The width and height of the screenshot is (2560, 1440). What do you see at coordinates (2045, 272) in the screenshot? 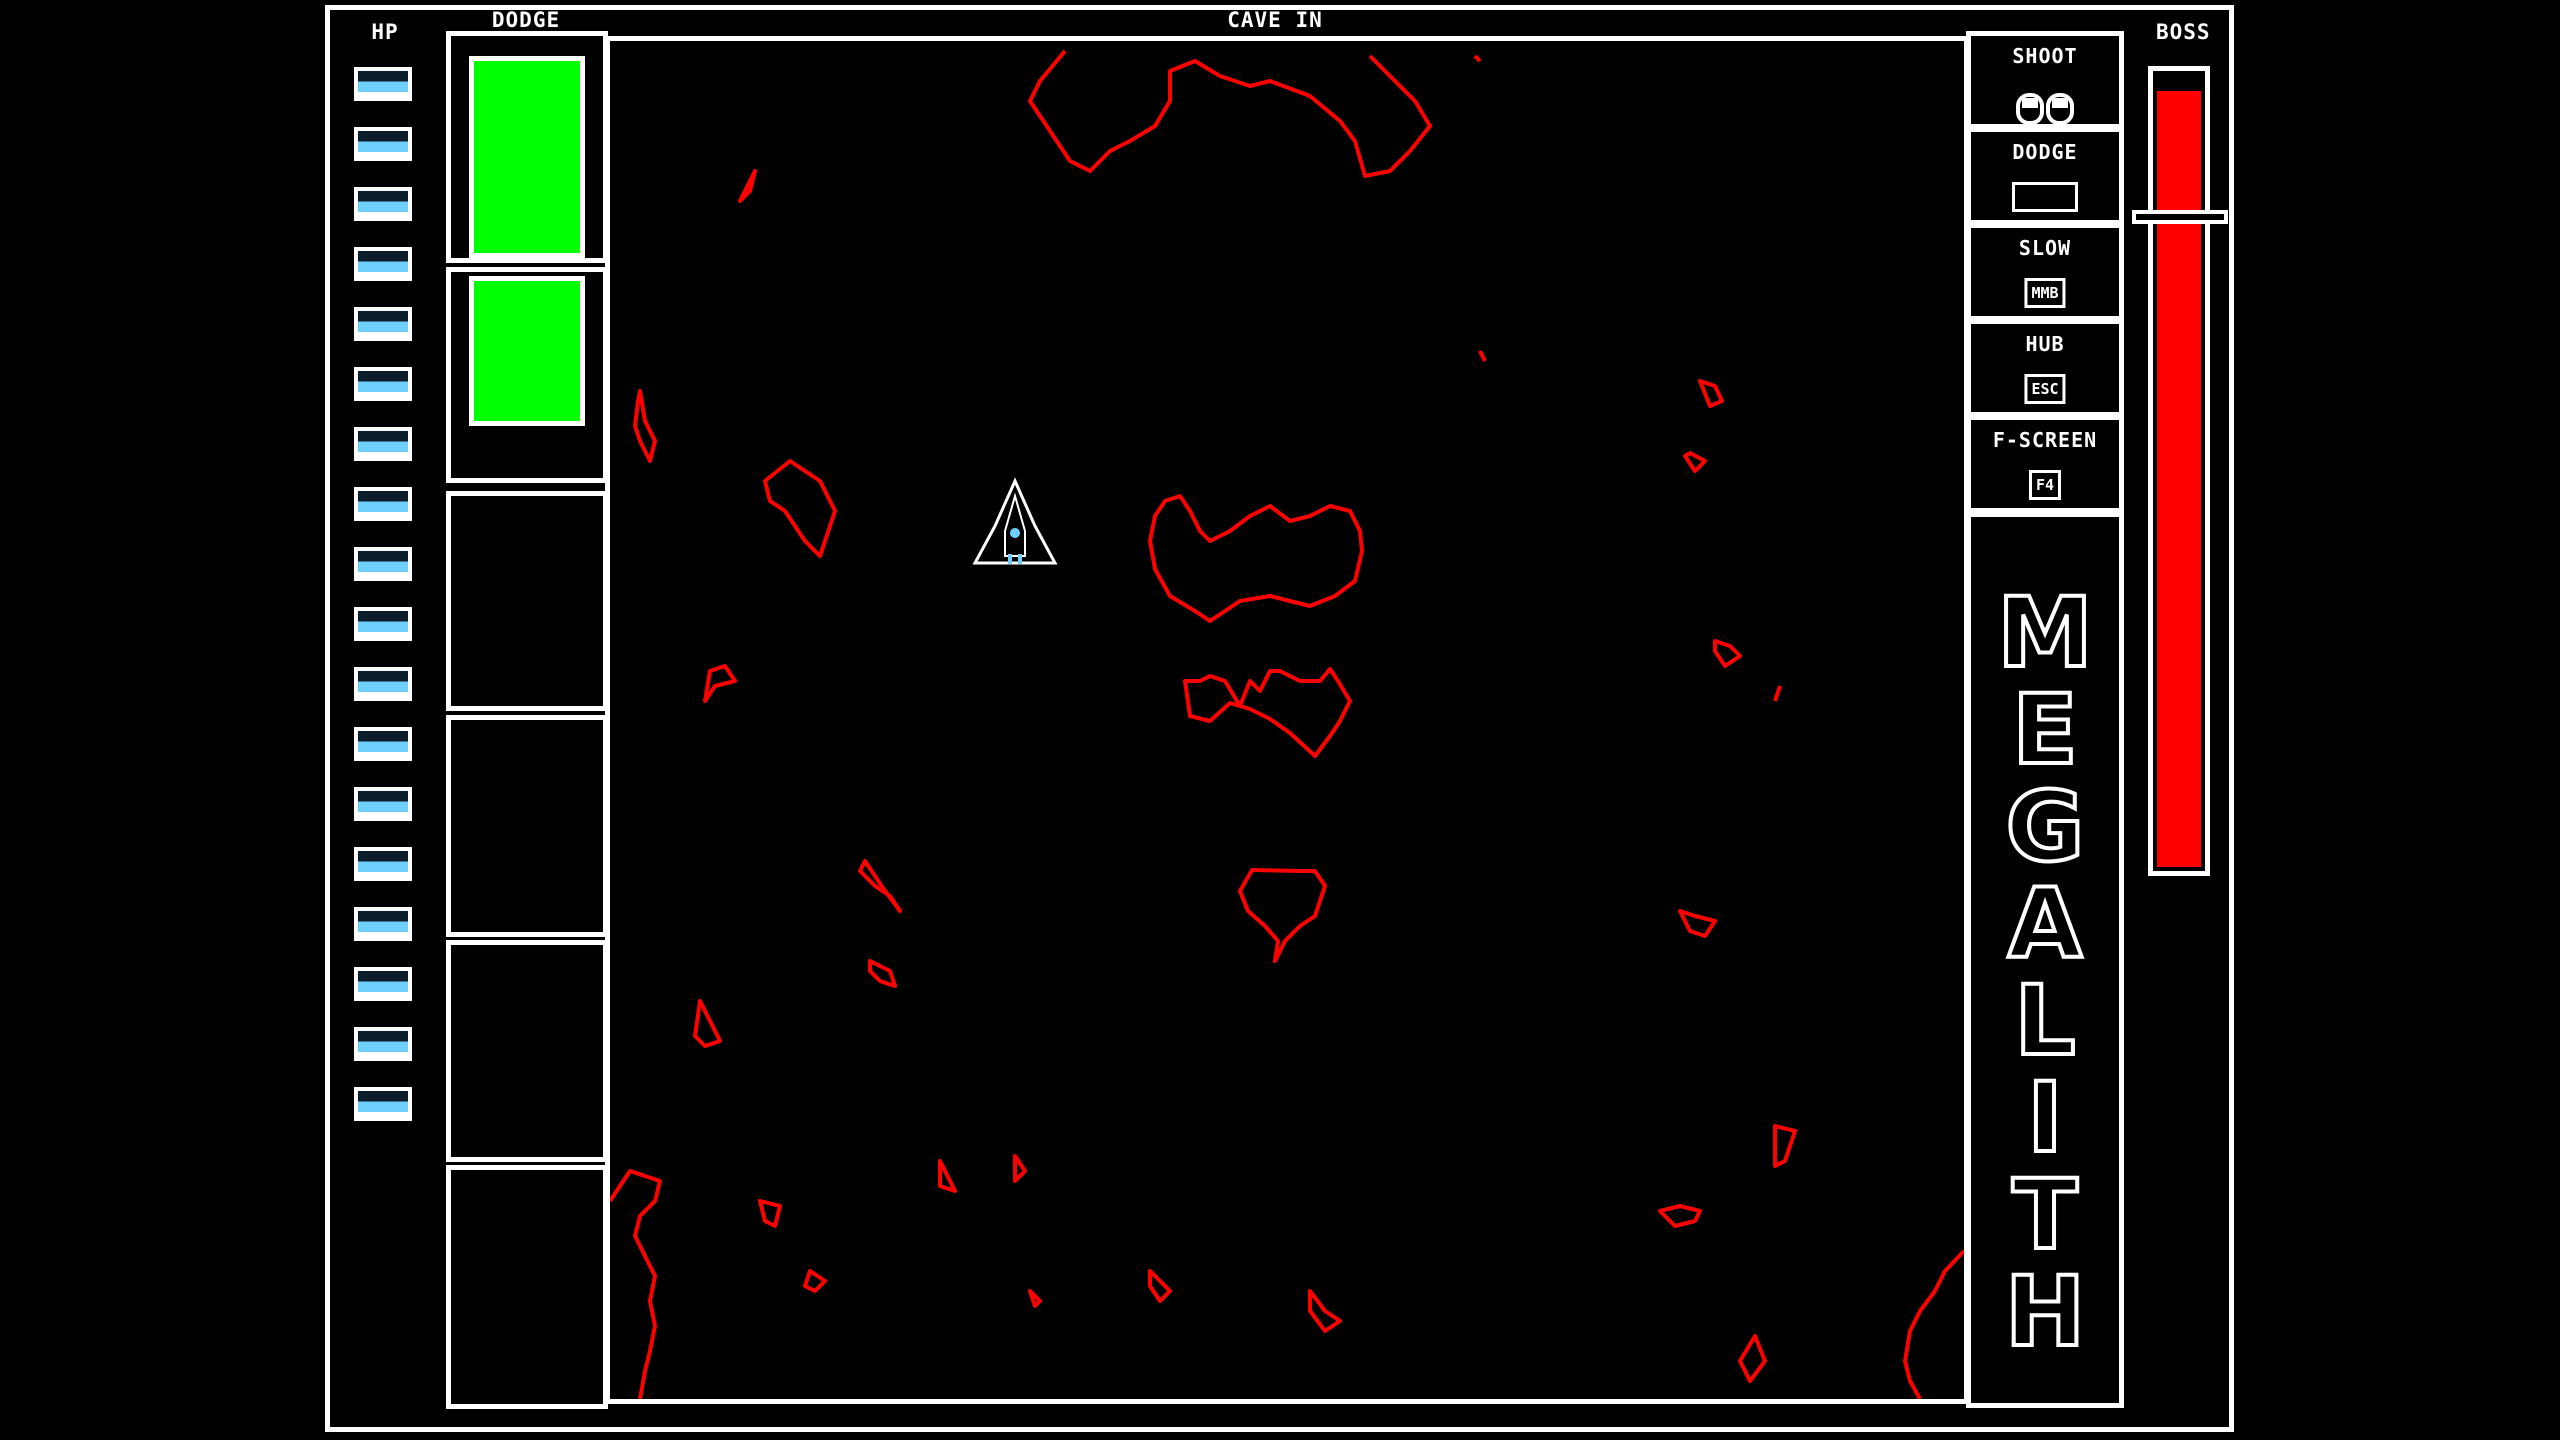
I see `control-slow: SLOW MMB` at bounding box center [2045, 272].